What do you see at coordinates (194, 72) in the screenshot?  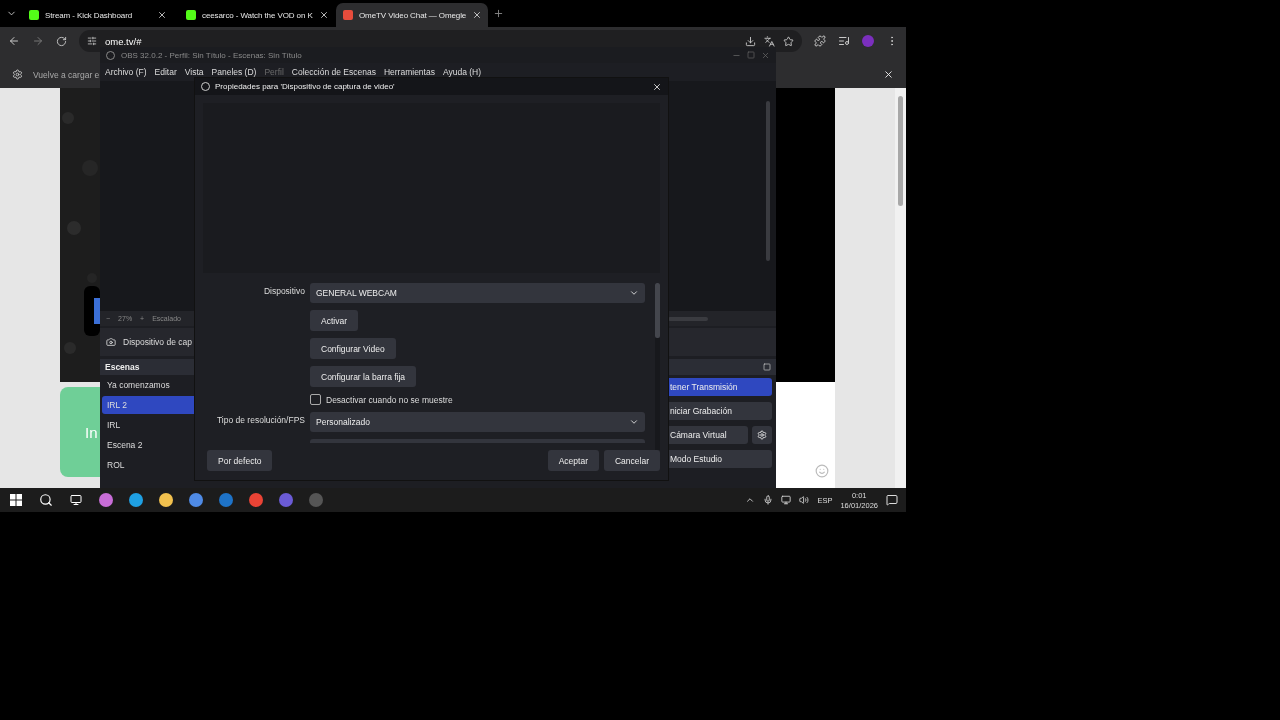 I see `menu-item: Vista` at bounding box center [194, 72].